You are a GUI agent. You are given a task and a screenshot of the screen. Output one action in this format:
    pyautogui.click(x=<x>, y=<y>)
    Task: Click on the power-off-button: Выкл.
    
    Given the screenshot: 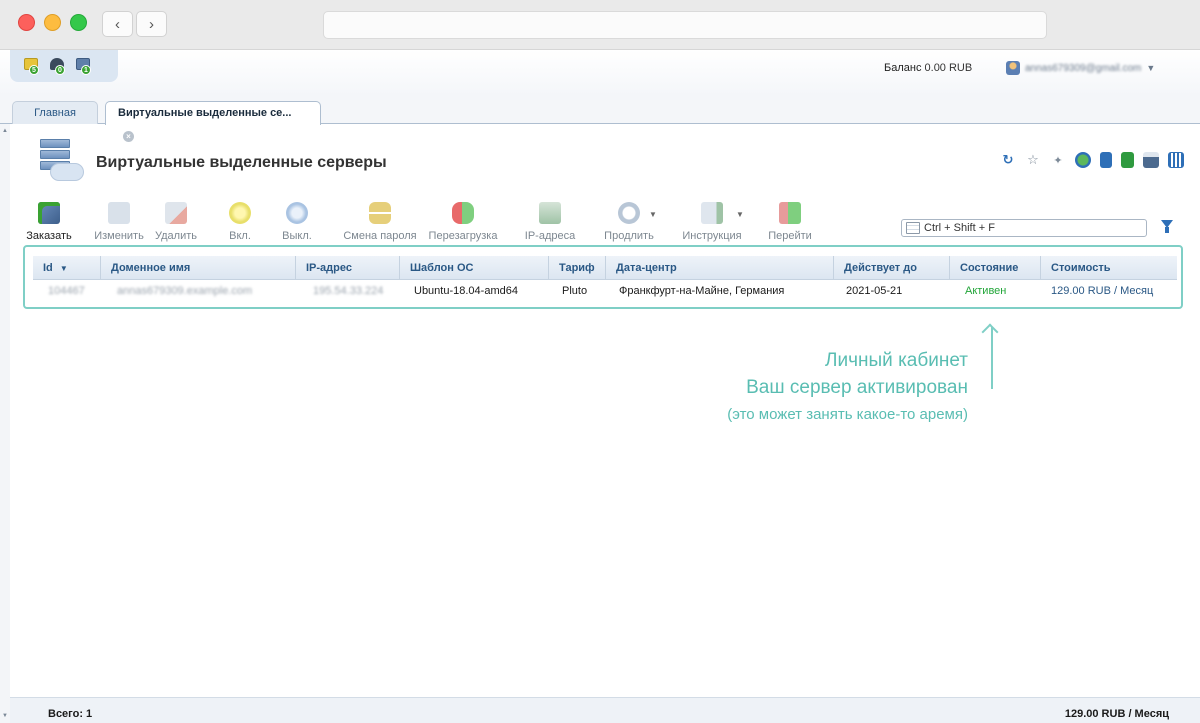 What is the action you would take?
    pyautogui.click(x=297, y=221)
    